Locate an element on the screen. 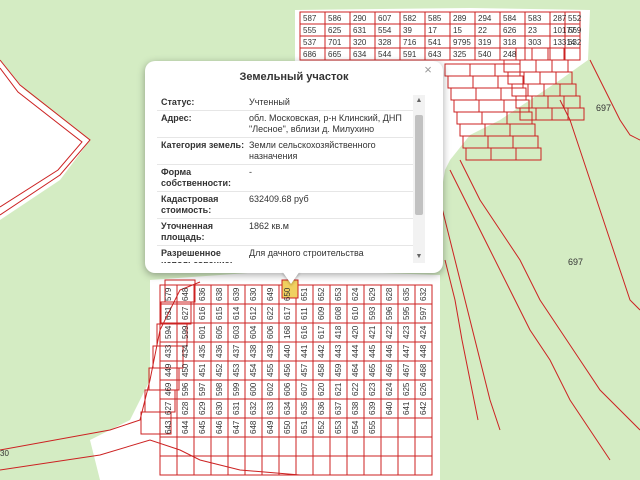 This screenshot has height=480, width=640. row-ownership: Форма собственности: - is located at coordinates (289, 178).